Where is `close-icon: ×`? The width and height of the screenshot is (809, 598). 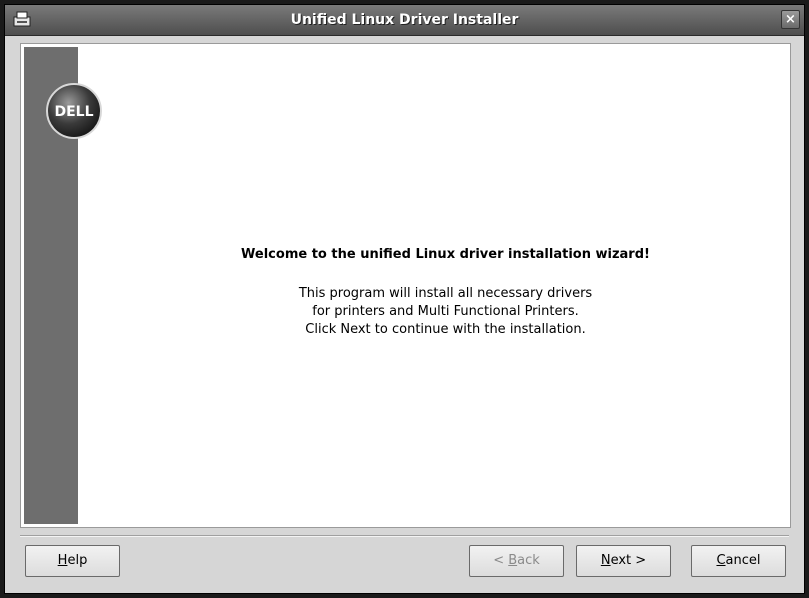 close-icon: × is located at coordinates (790, 19).